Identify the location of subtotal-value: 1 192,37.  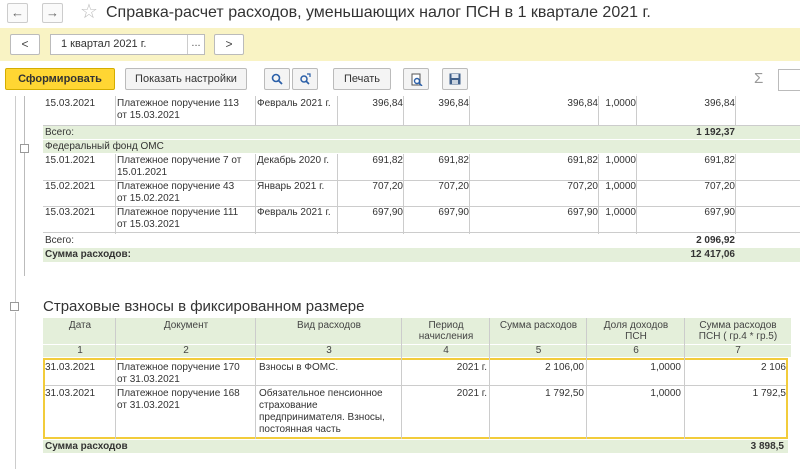
(715, 132).